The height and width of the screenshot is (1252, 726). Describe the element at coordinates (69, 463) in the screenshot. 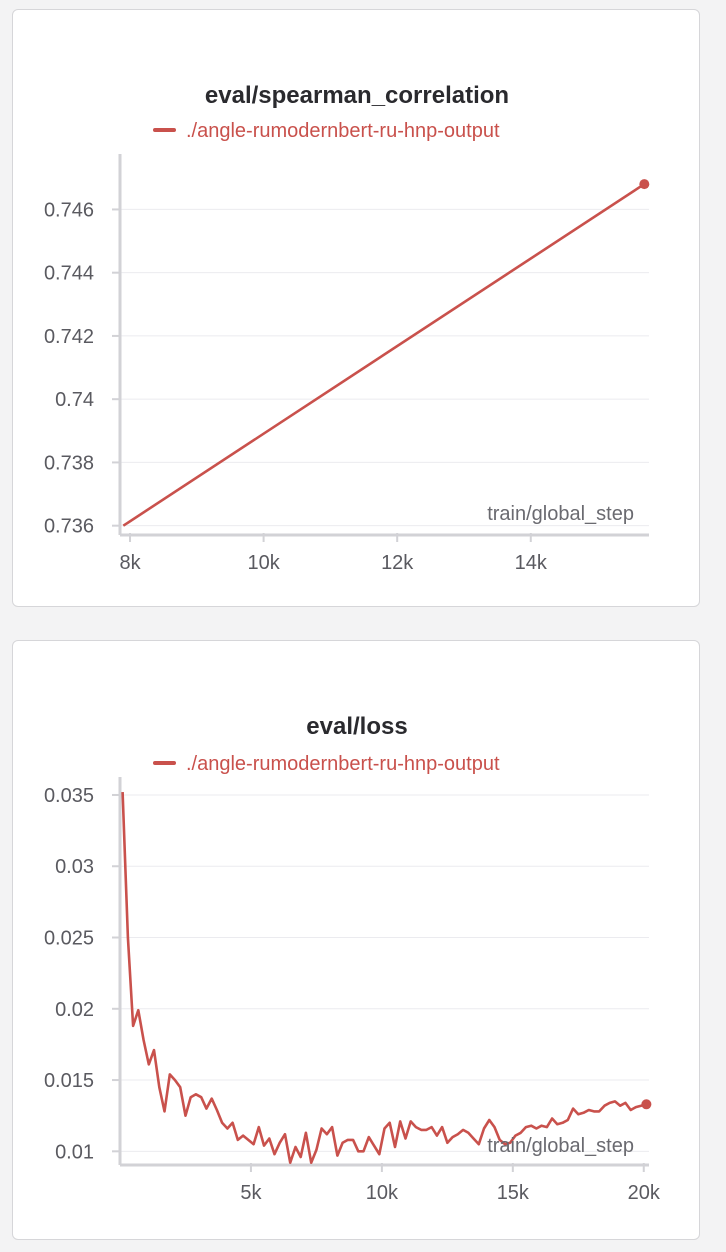

I see `y-tick-label: 0.738` at that location.